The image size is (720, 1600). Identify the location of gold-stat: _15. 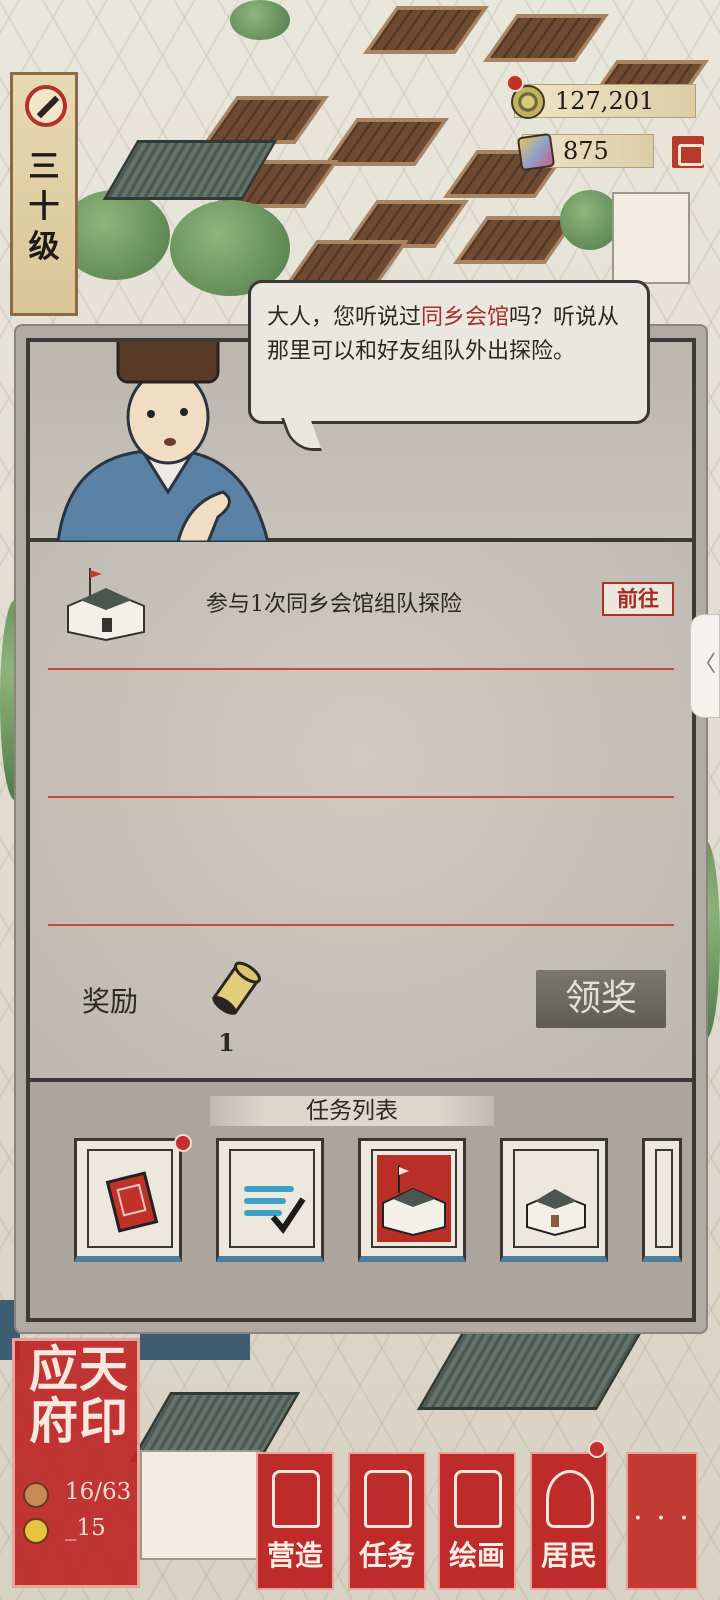
(80, 1531).